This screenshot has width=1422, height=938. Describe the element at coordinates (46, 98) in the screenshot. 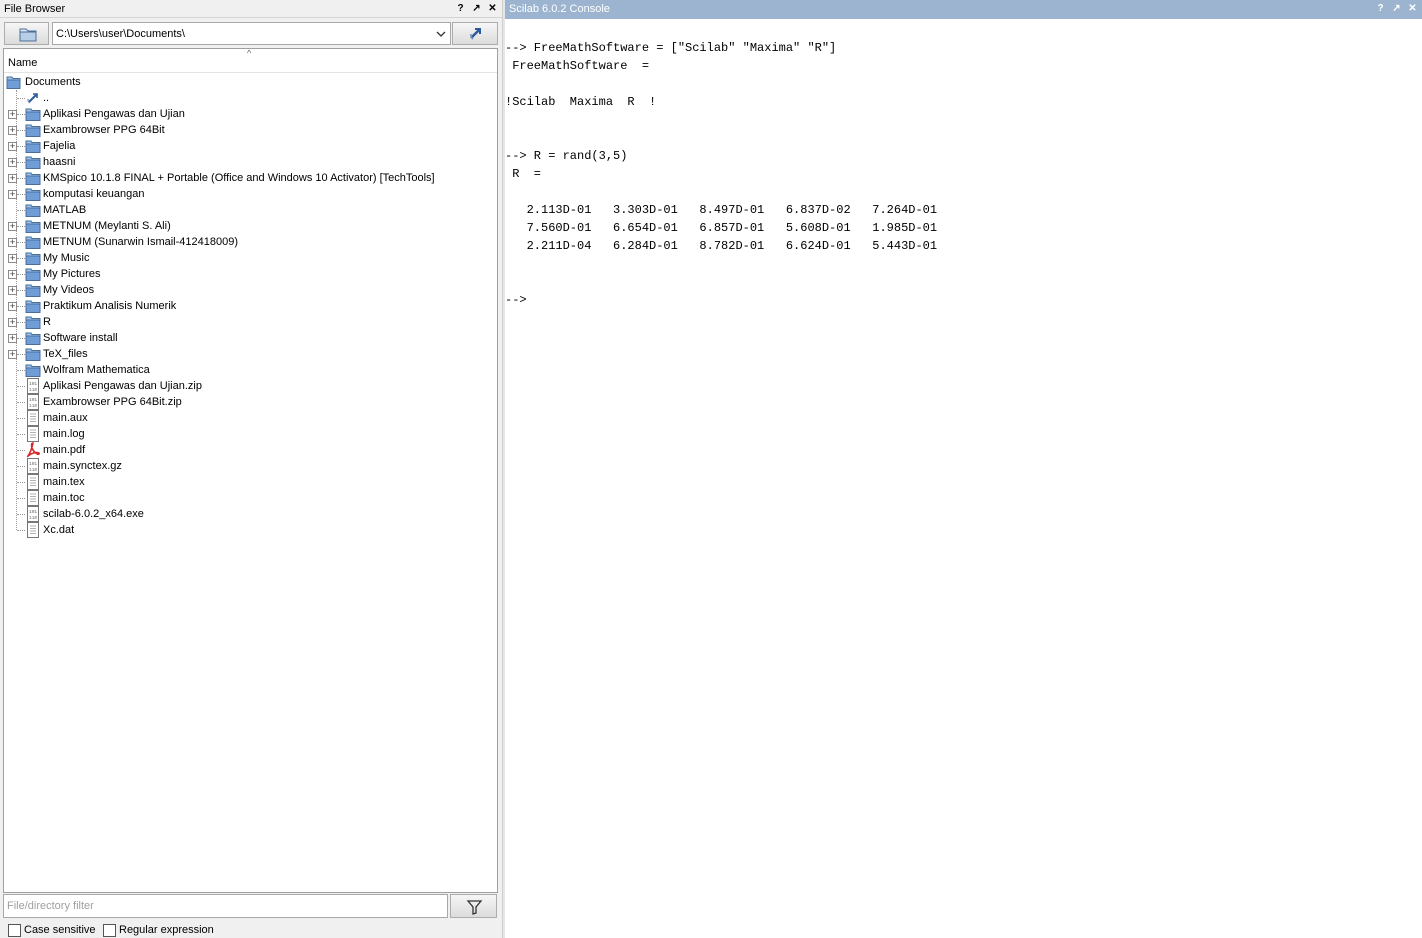

I see `tree-row-label: ..` at that location.